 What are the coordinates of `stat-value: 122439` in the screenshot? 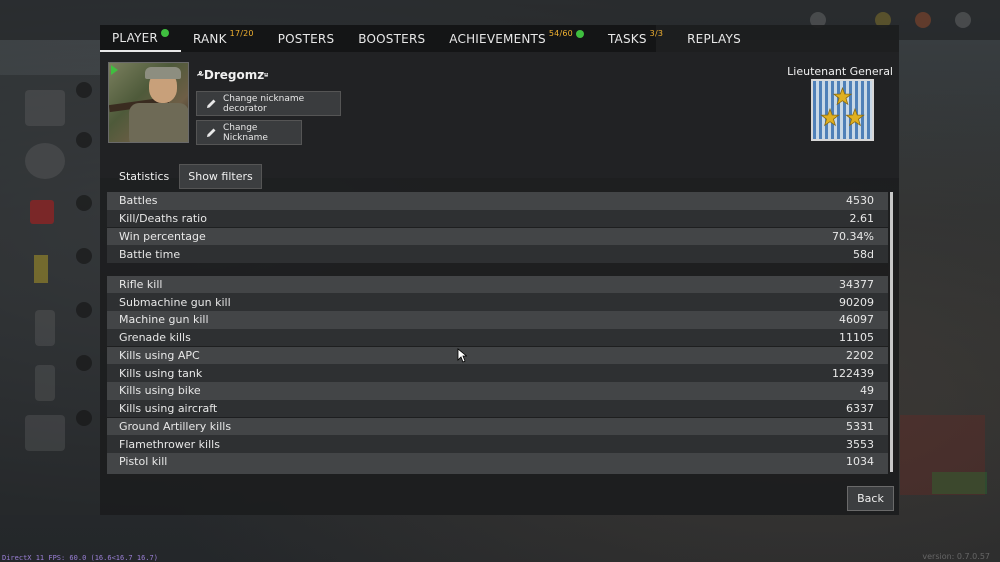 It's located at (853, 373).